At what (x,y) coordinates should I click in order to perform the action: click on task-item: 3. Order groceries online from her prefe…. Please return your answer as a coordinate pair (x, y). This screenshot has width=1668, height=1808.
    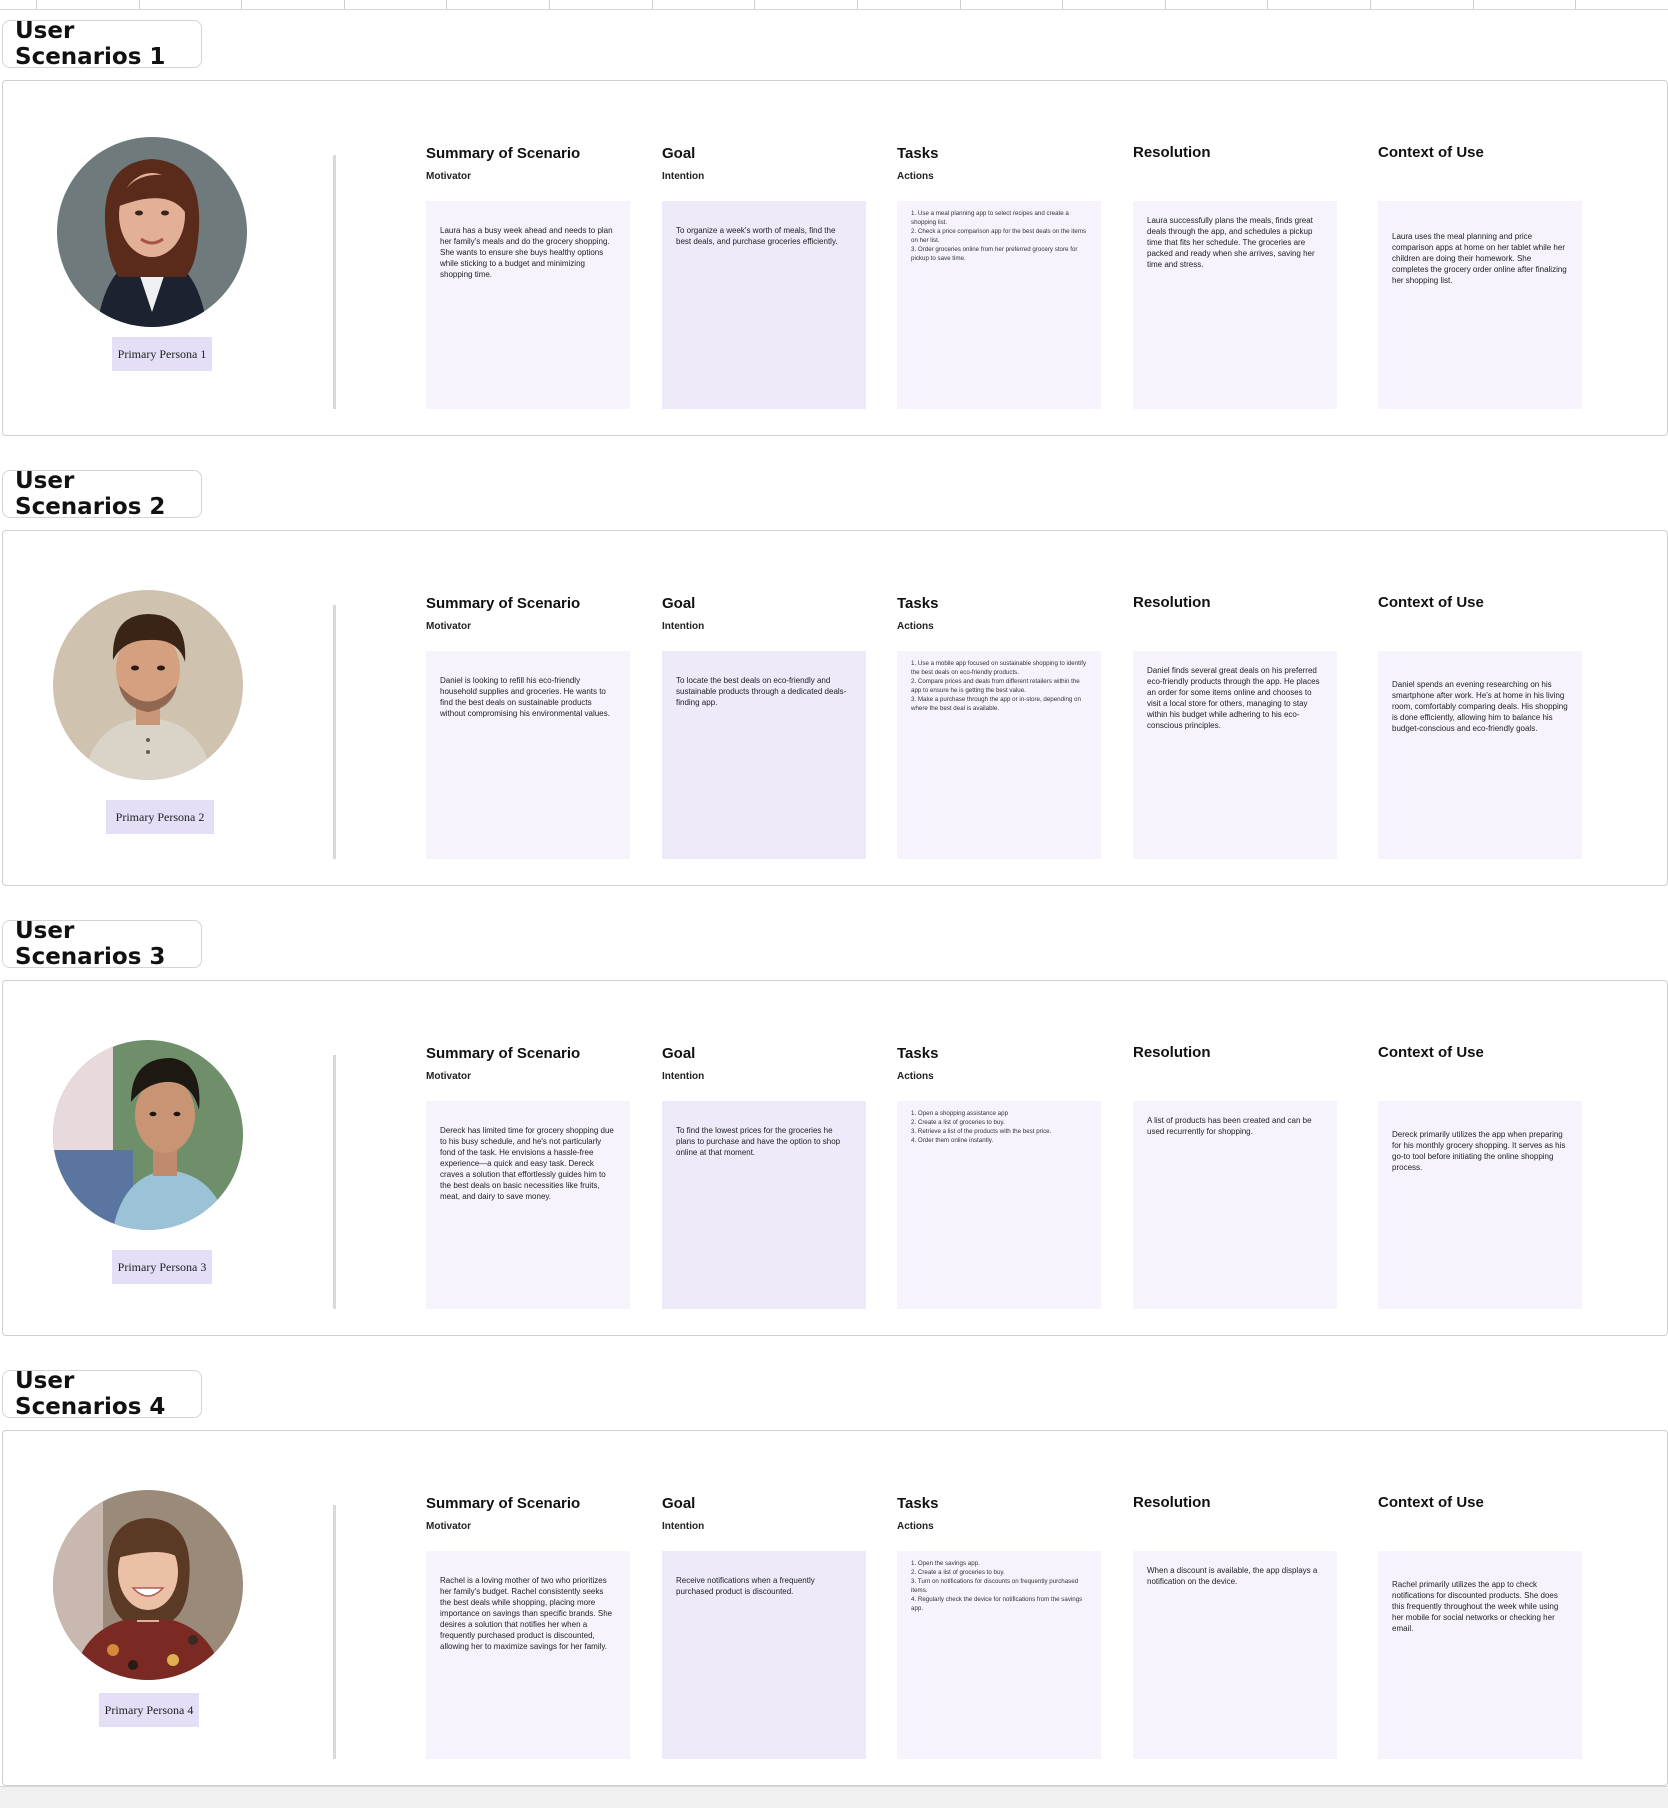
    Looking at the image, I should click on (994, 254).